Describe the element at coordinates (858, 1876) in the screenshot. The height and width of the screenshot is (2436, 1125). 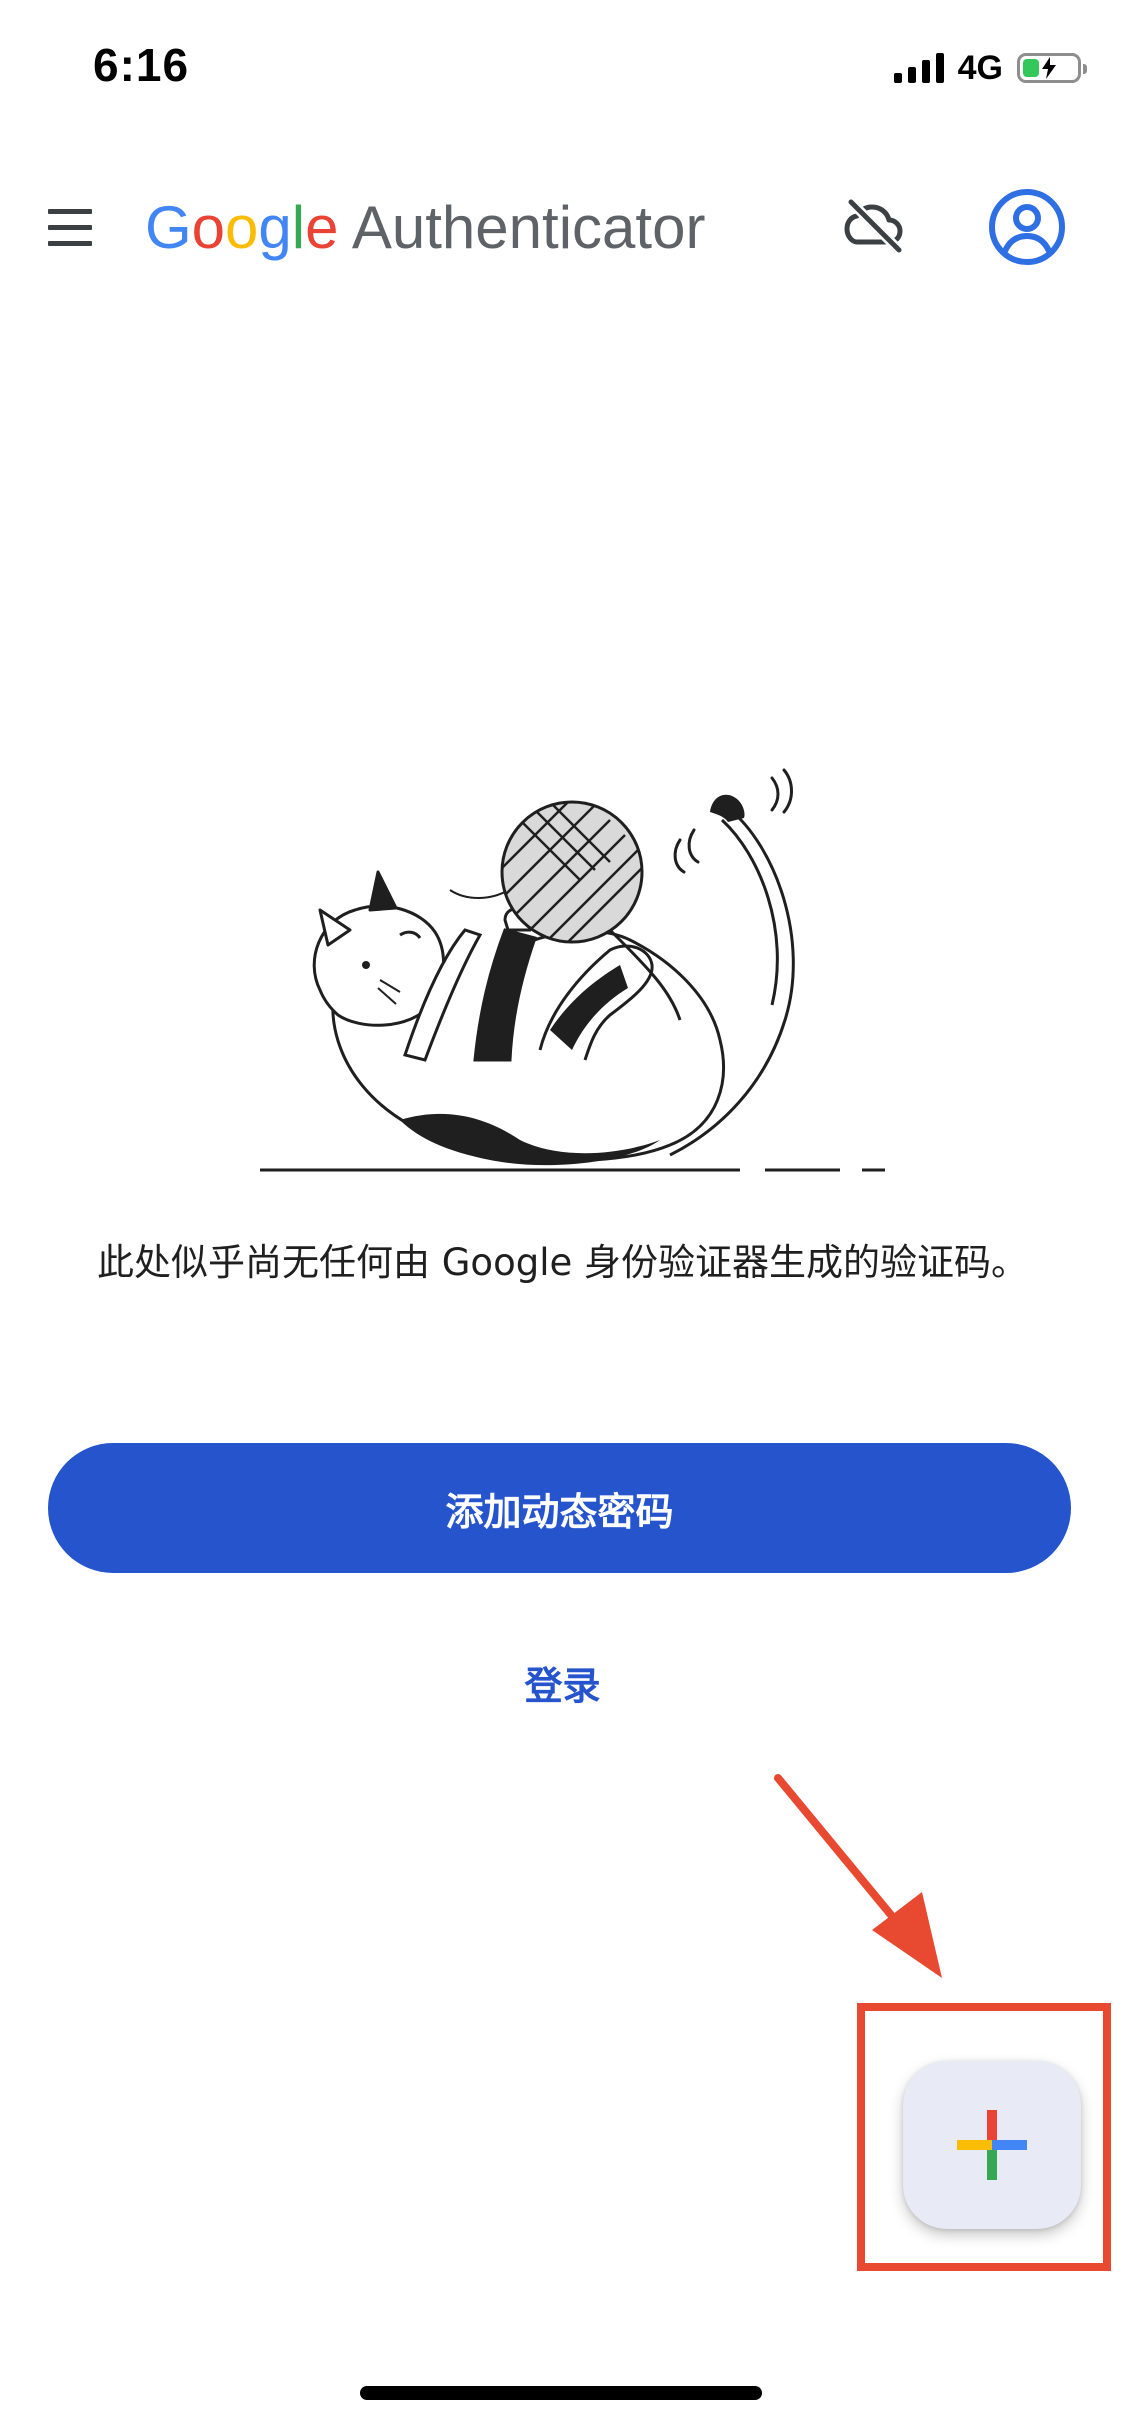
I see `annotation-arrow-icon` at that location.